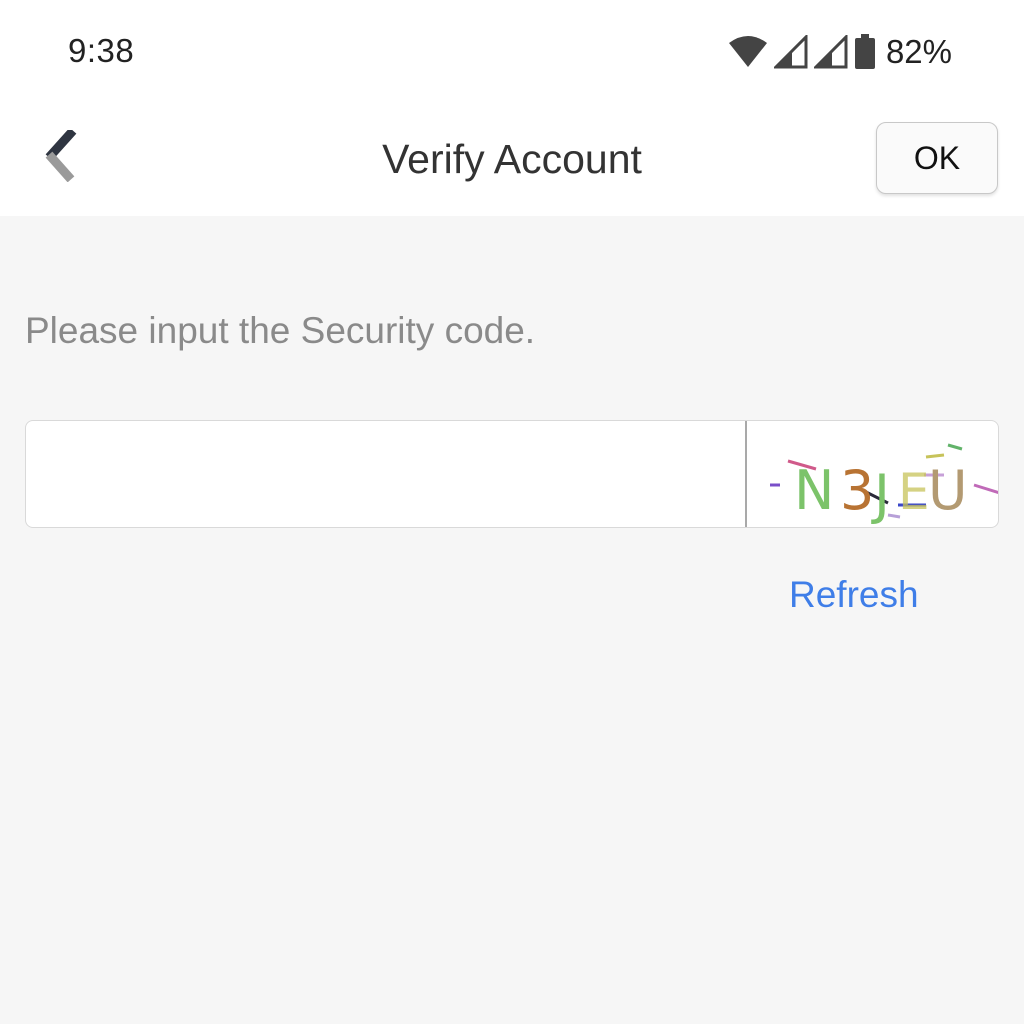 This screenshot has height=1024, width=1024. I want to click on battery-icon, so click(865, 52).